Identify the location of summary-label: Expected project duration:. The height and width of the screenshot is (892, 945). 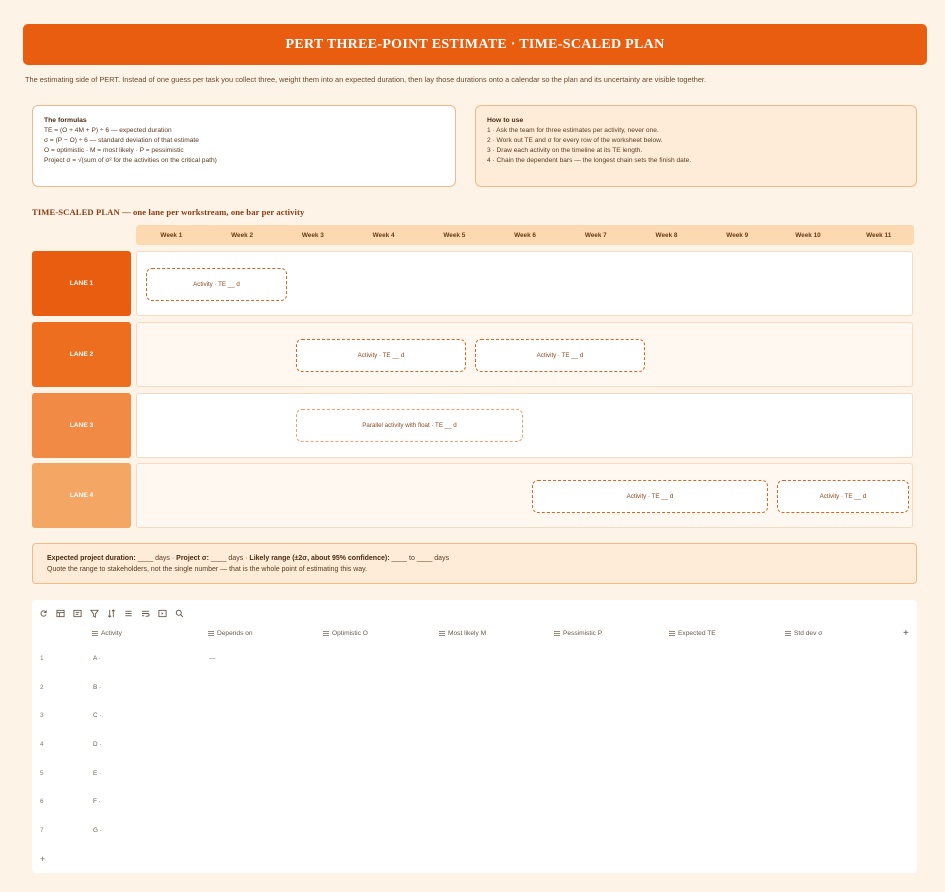
(91, 558).